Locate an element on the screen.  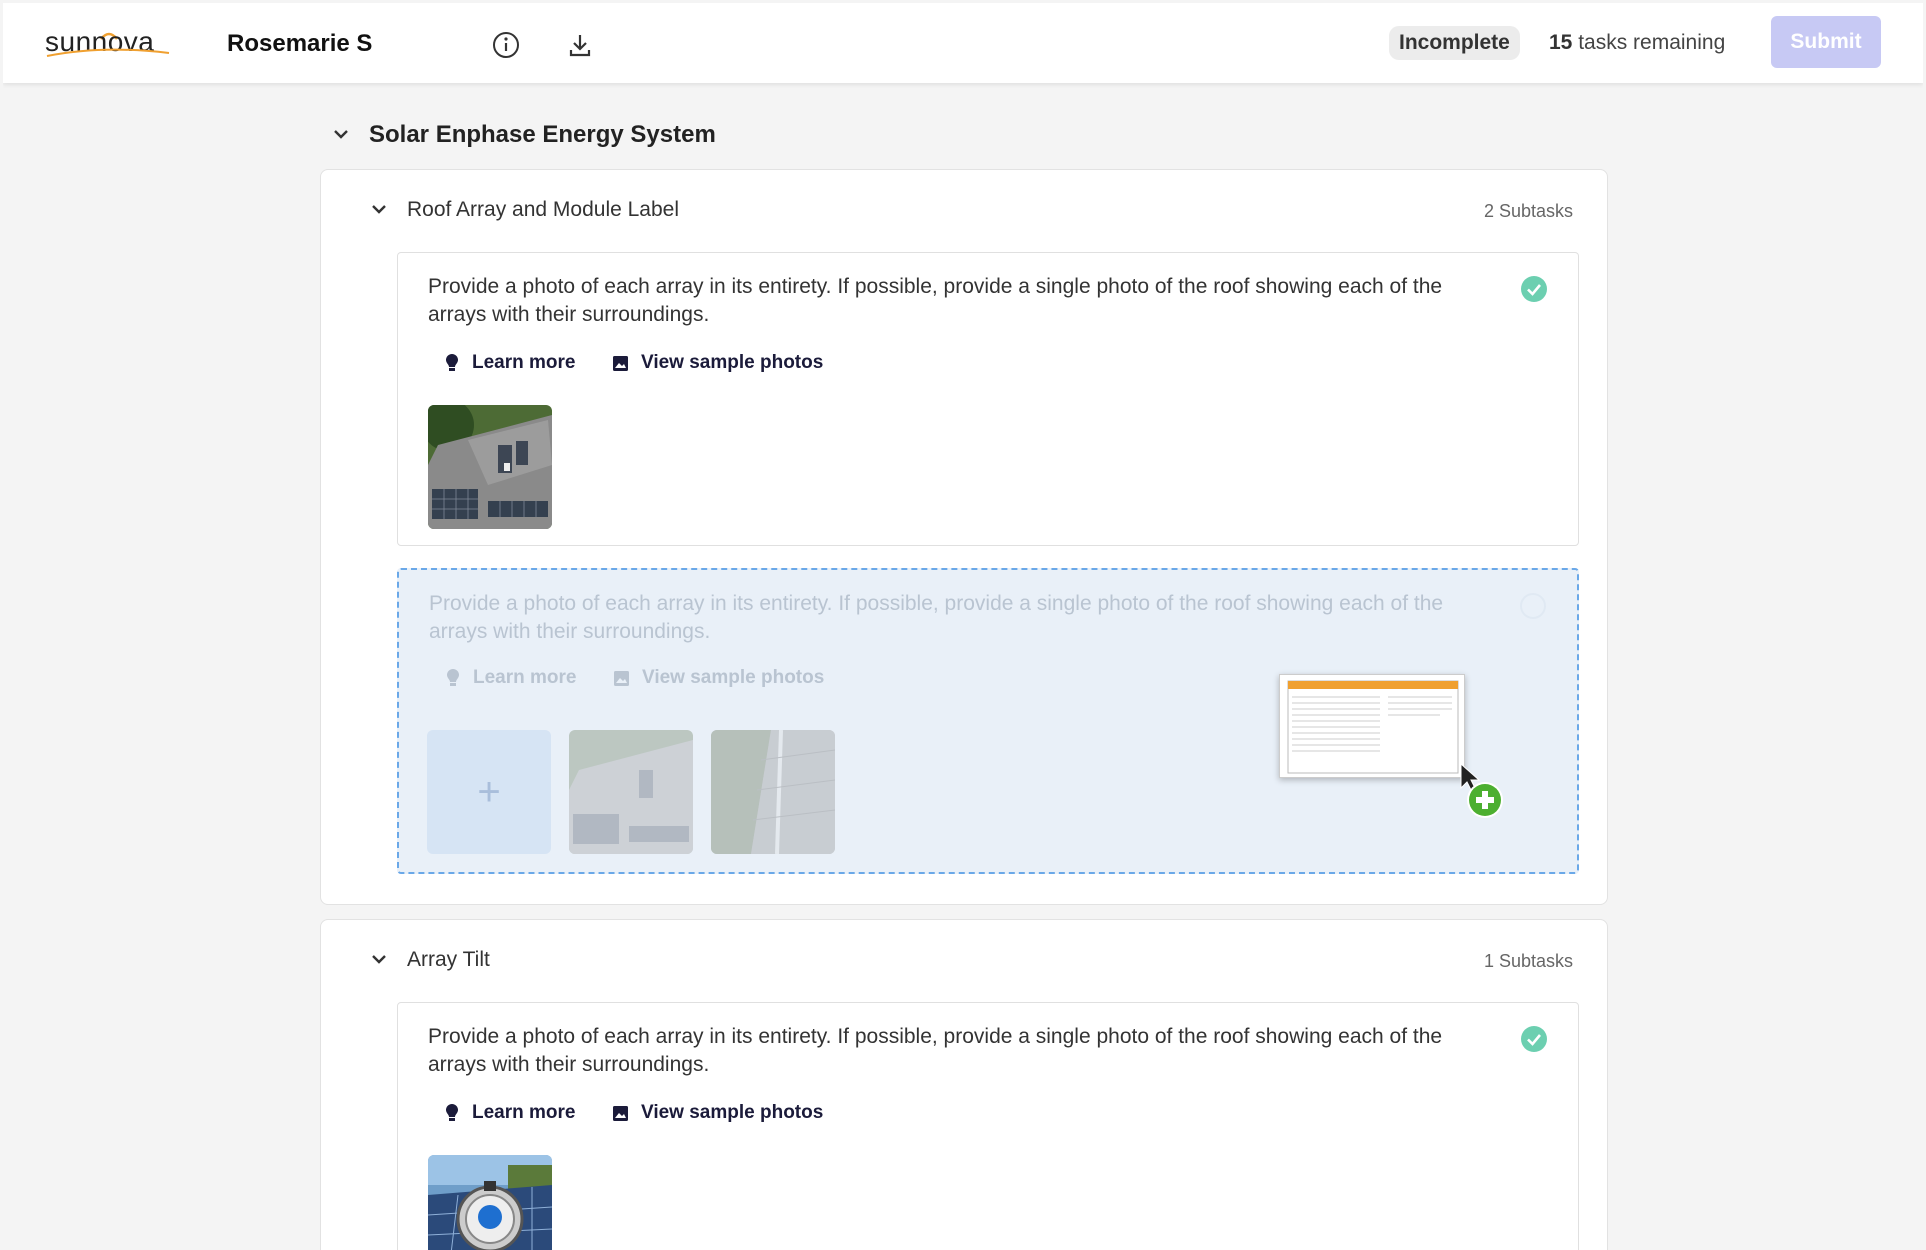
customer-name: Rosemarie S. is located at coordinates (300, 43).